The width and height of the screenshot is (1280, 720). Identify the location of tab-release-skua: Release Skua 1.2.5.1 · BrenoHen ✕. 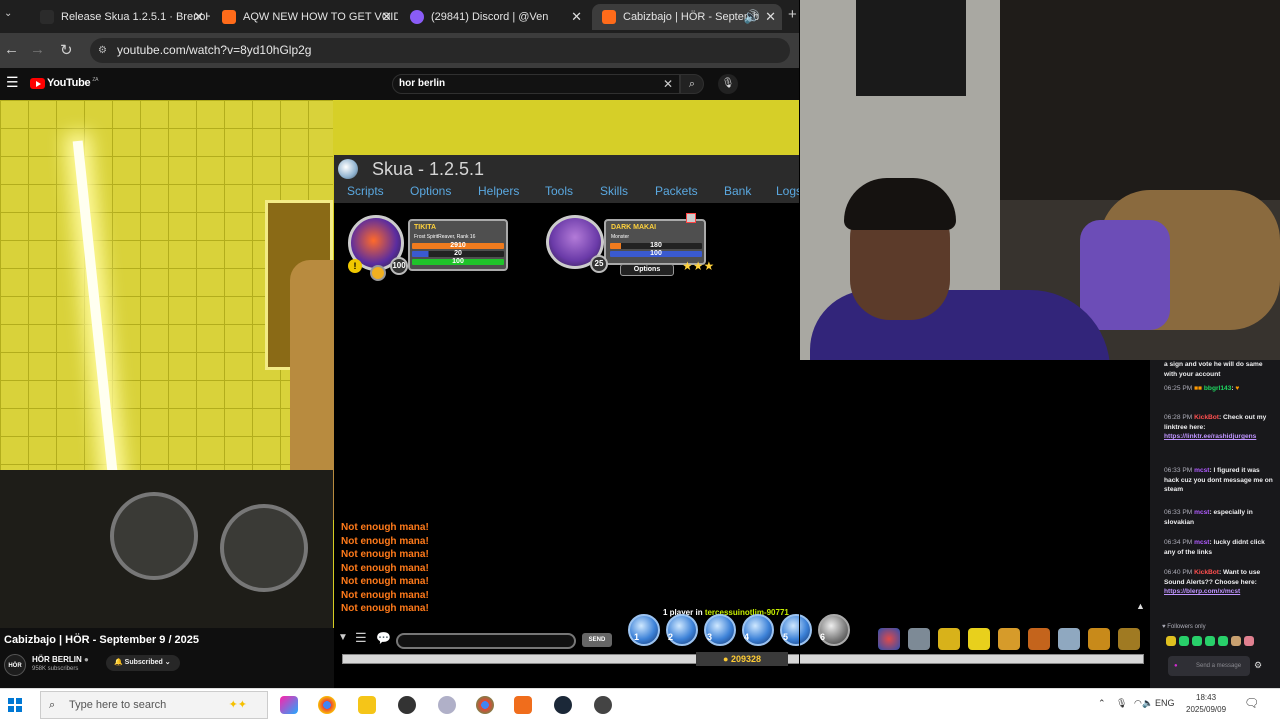
(120, 17).